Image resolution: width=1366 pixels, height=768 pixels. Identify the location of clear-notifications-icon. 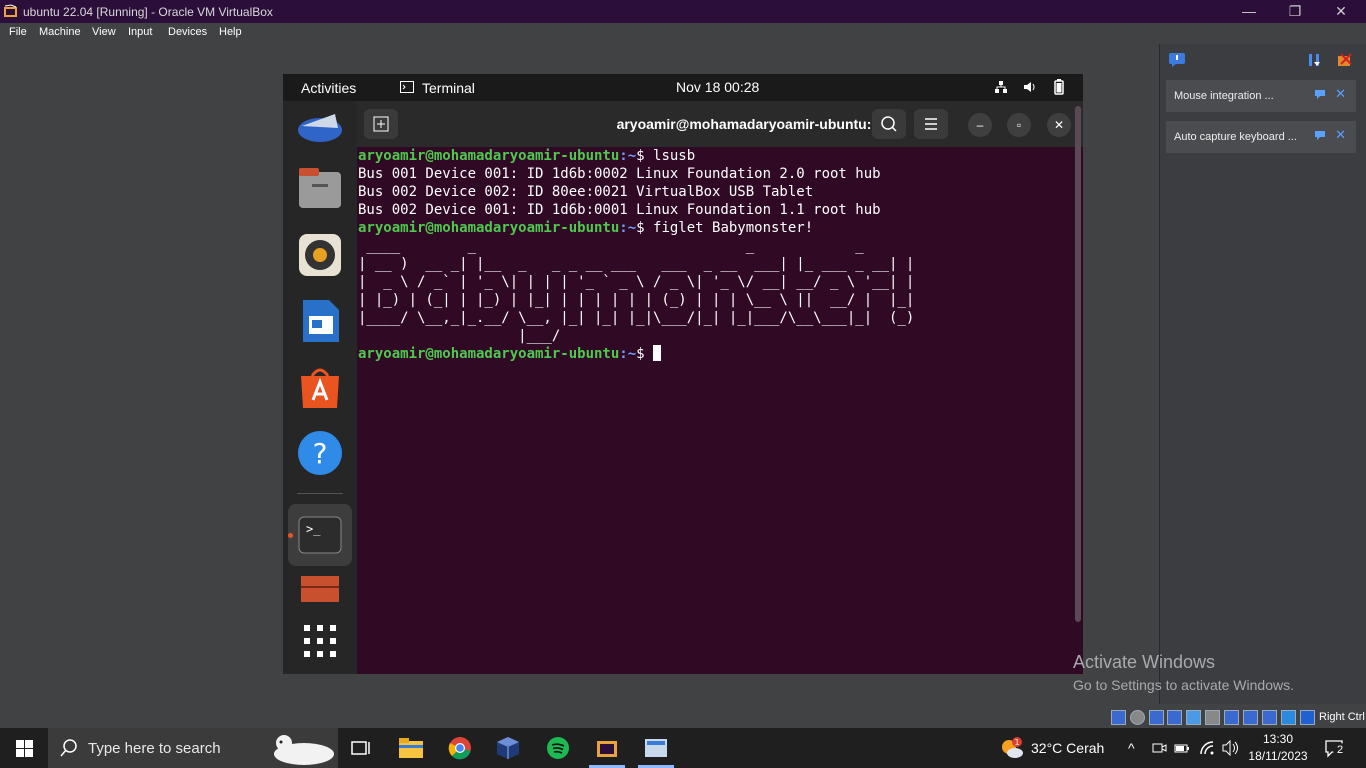
(1345, 60).